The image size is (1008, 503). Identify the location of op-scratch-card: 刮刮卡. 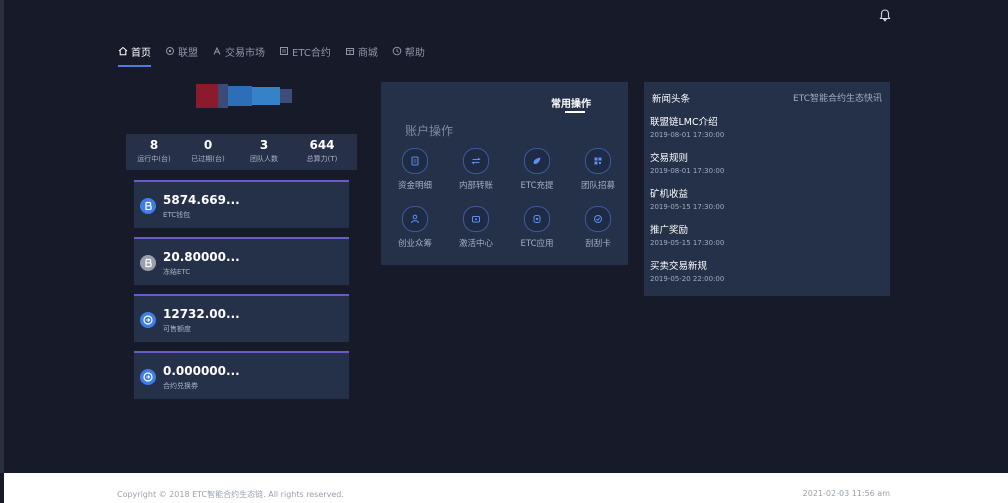
(598, 227).